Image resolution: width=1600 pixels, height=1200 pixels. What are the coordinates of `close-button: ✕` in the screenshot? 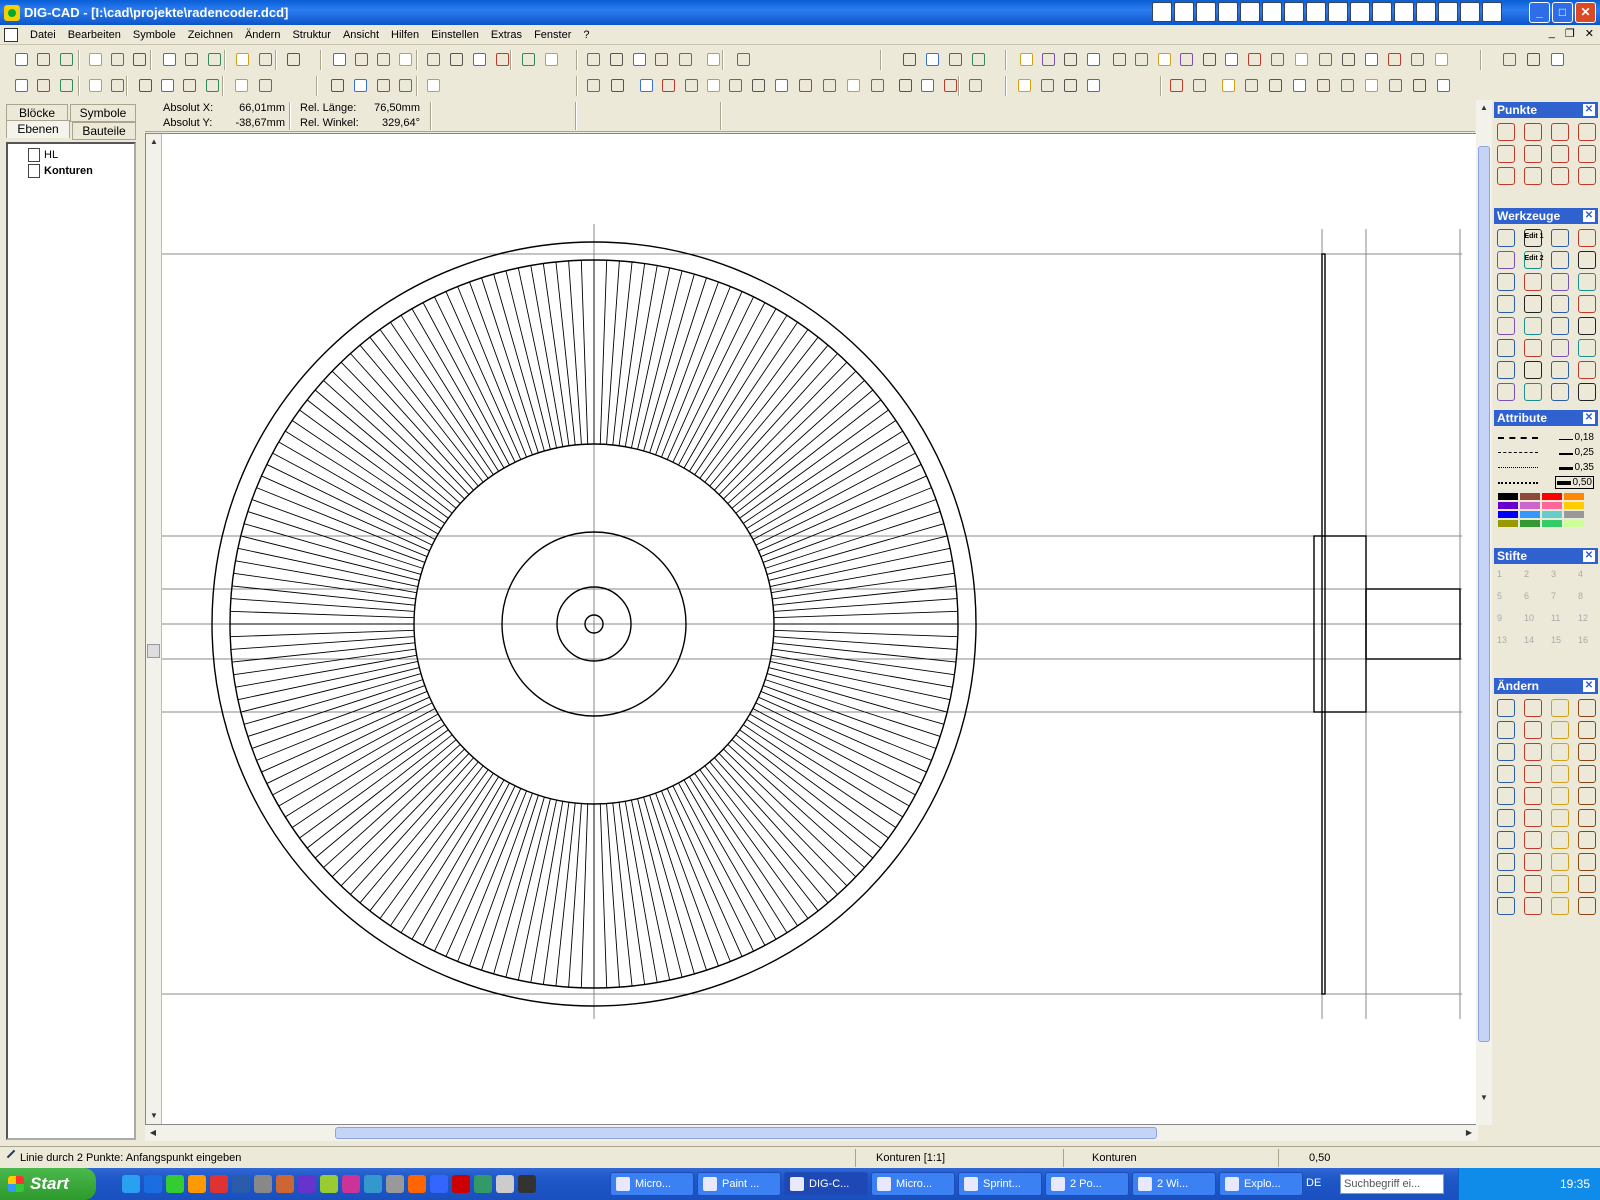 It's located at (1585, 12).